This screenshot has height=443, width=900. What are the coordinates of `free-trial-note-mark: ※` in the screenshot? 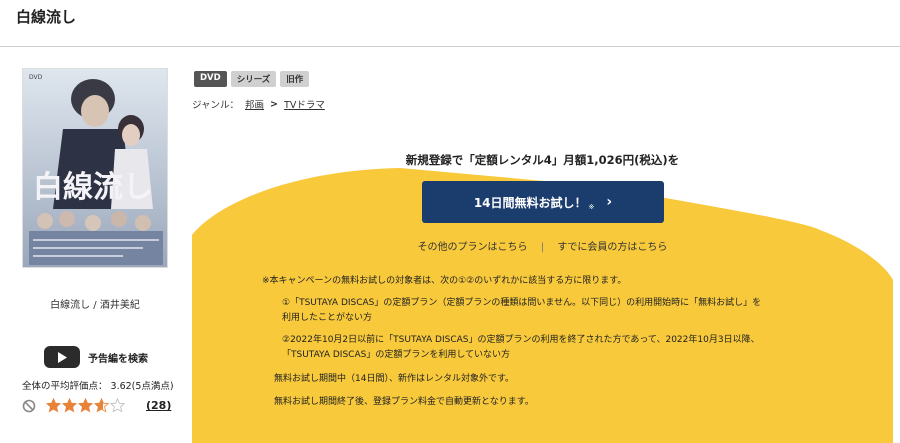 It's located at (591, 207).